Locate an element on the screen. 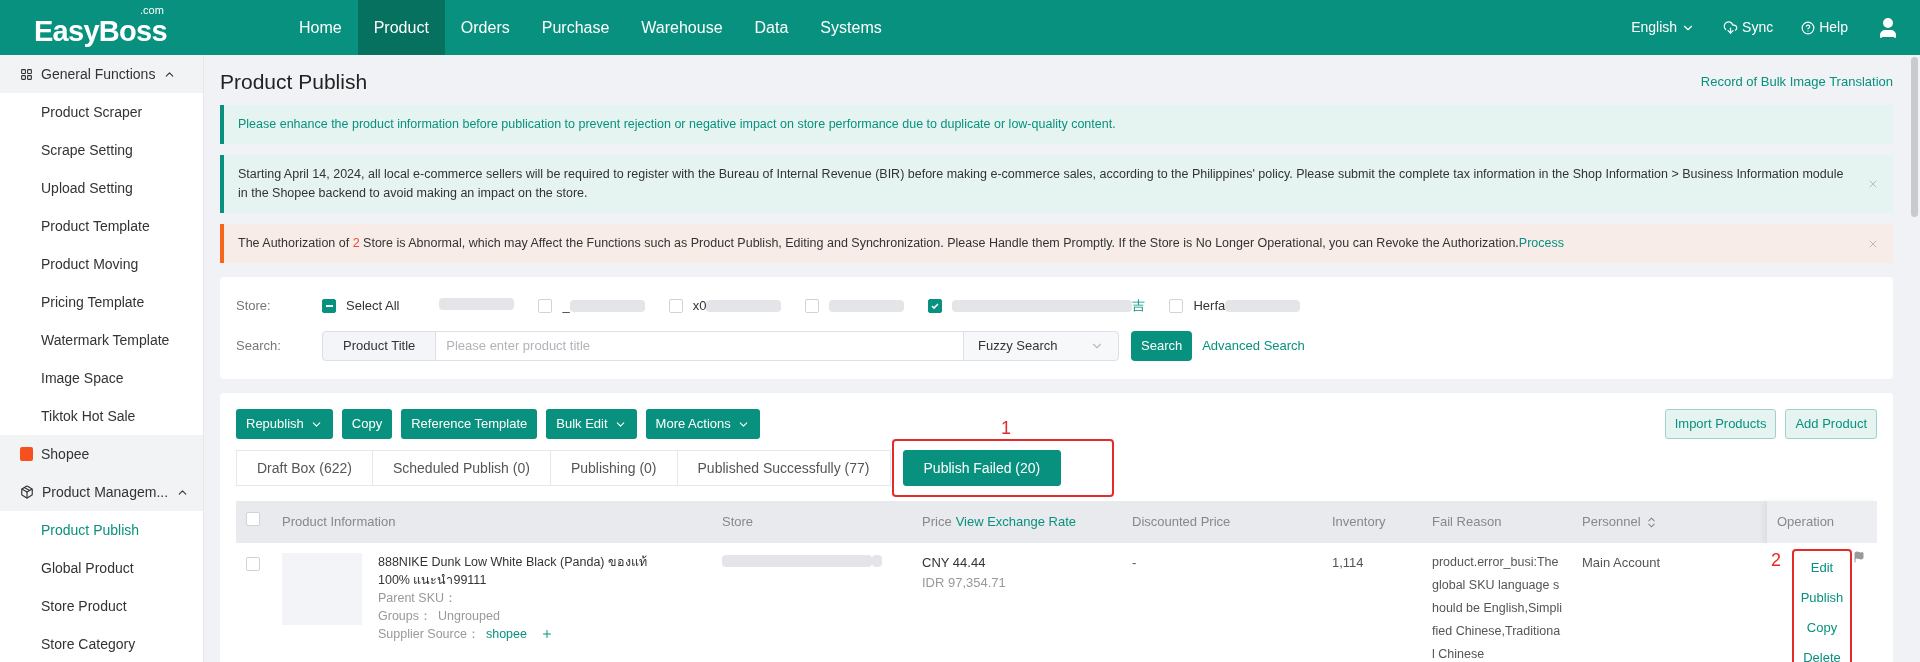 Image resolution: width=1920 pixels, height=662 pixels. column-header: Price View Exchange Rate is located at coordinates (1017, 522).